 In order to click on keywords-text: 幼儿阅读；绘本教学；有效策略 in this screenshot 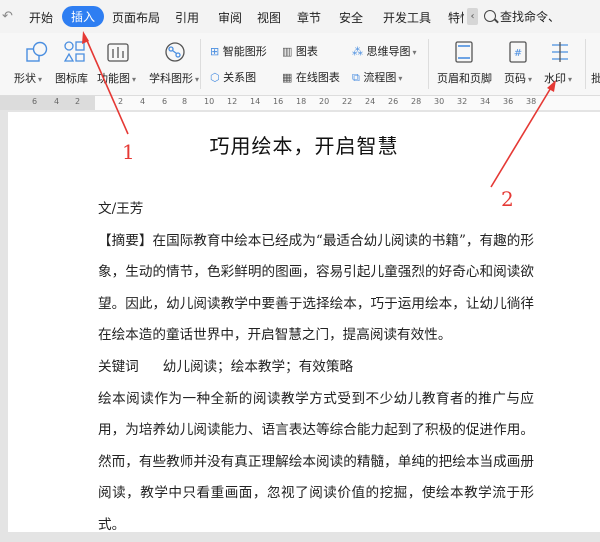, I will do `click(258, 366)`.